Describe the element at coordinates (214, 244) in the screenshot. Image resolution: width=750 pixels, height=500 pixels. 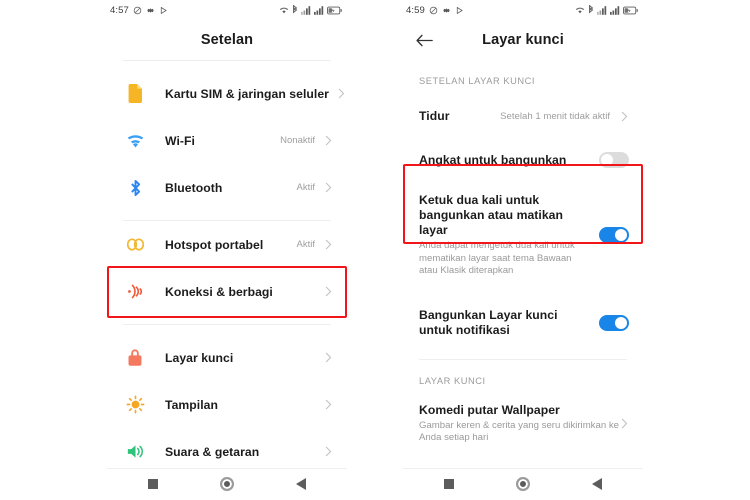
I see `sidebar-item-label: Hotspot portabel` at that location.